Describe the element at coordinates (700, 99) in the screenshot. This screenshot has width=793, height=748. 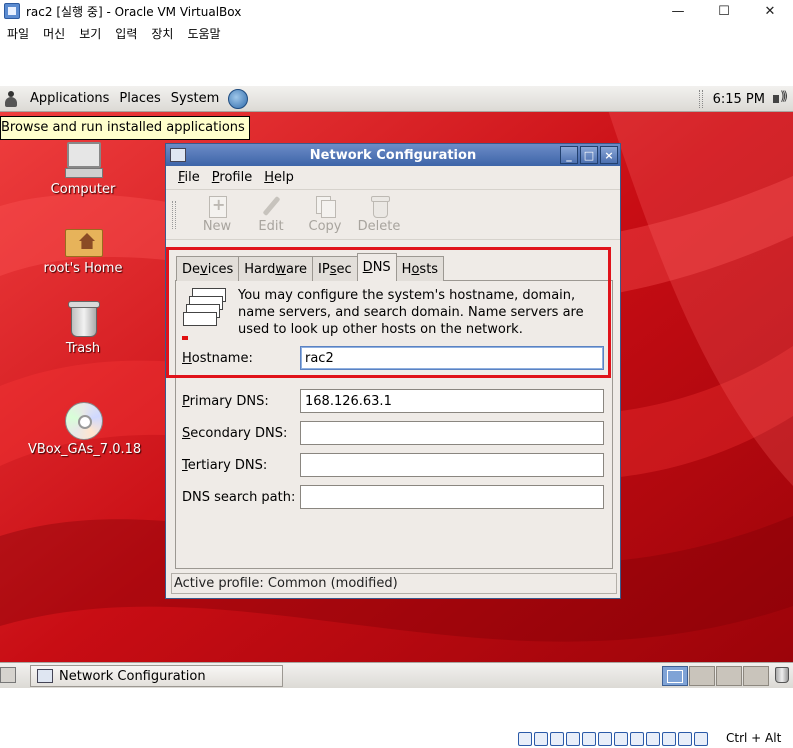
I see `panel-handle` at that location.